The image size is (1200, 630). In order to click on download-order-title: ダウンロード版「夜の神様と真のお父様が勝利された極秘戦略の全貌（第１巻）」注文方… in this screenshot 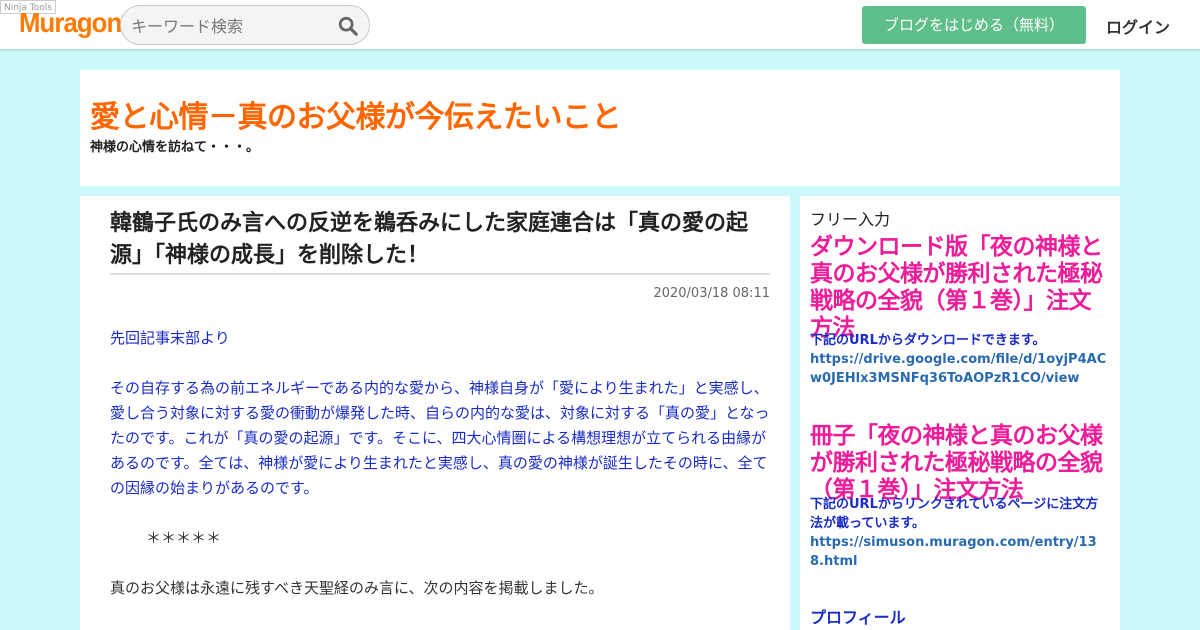, I will do `click(956, 287)`.